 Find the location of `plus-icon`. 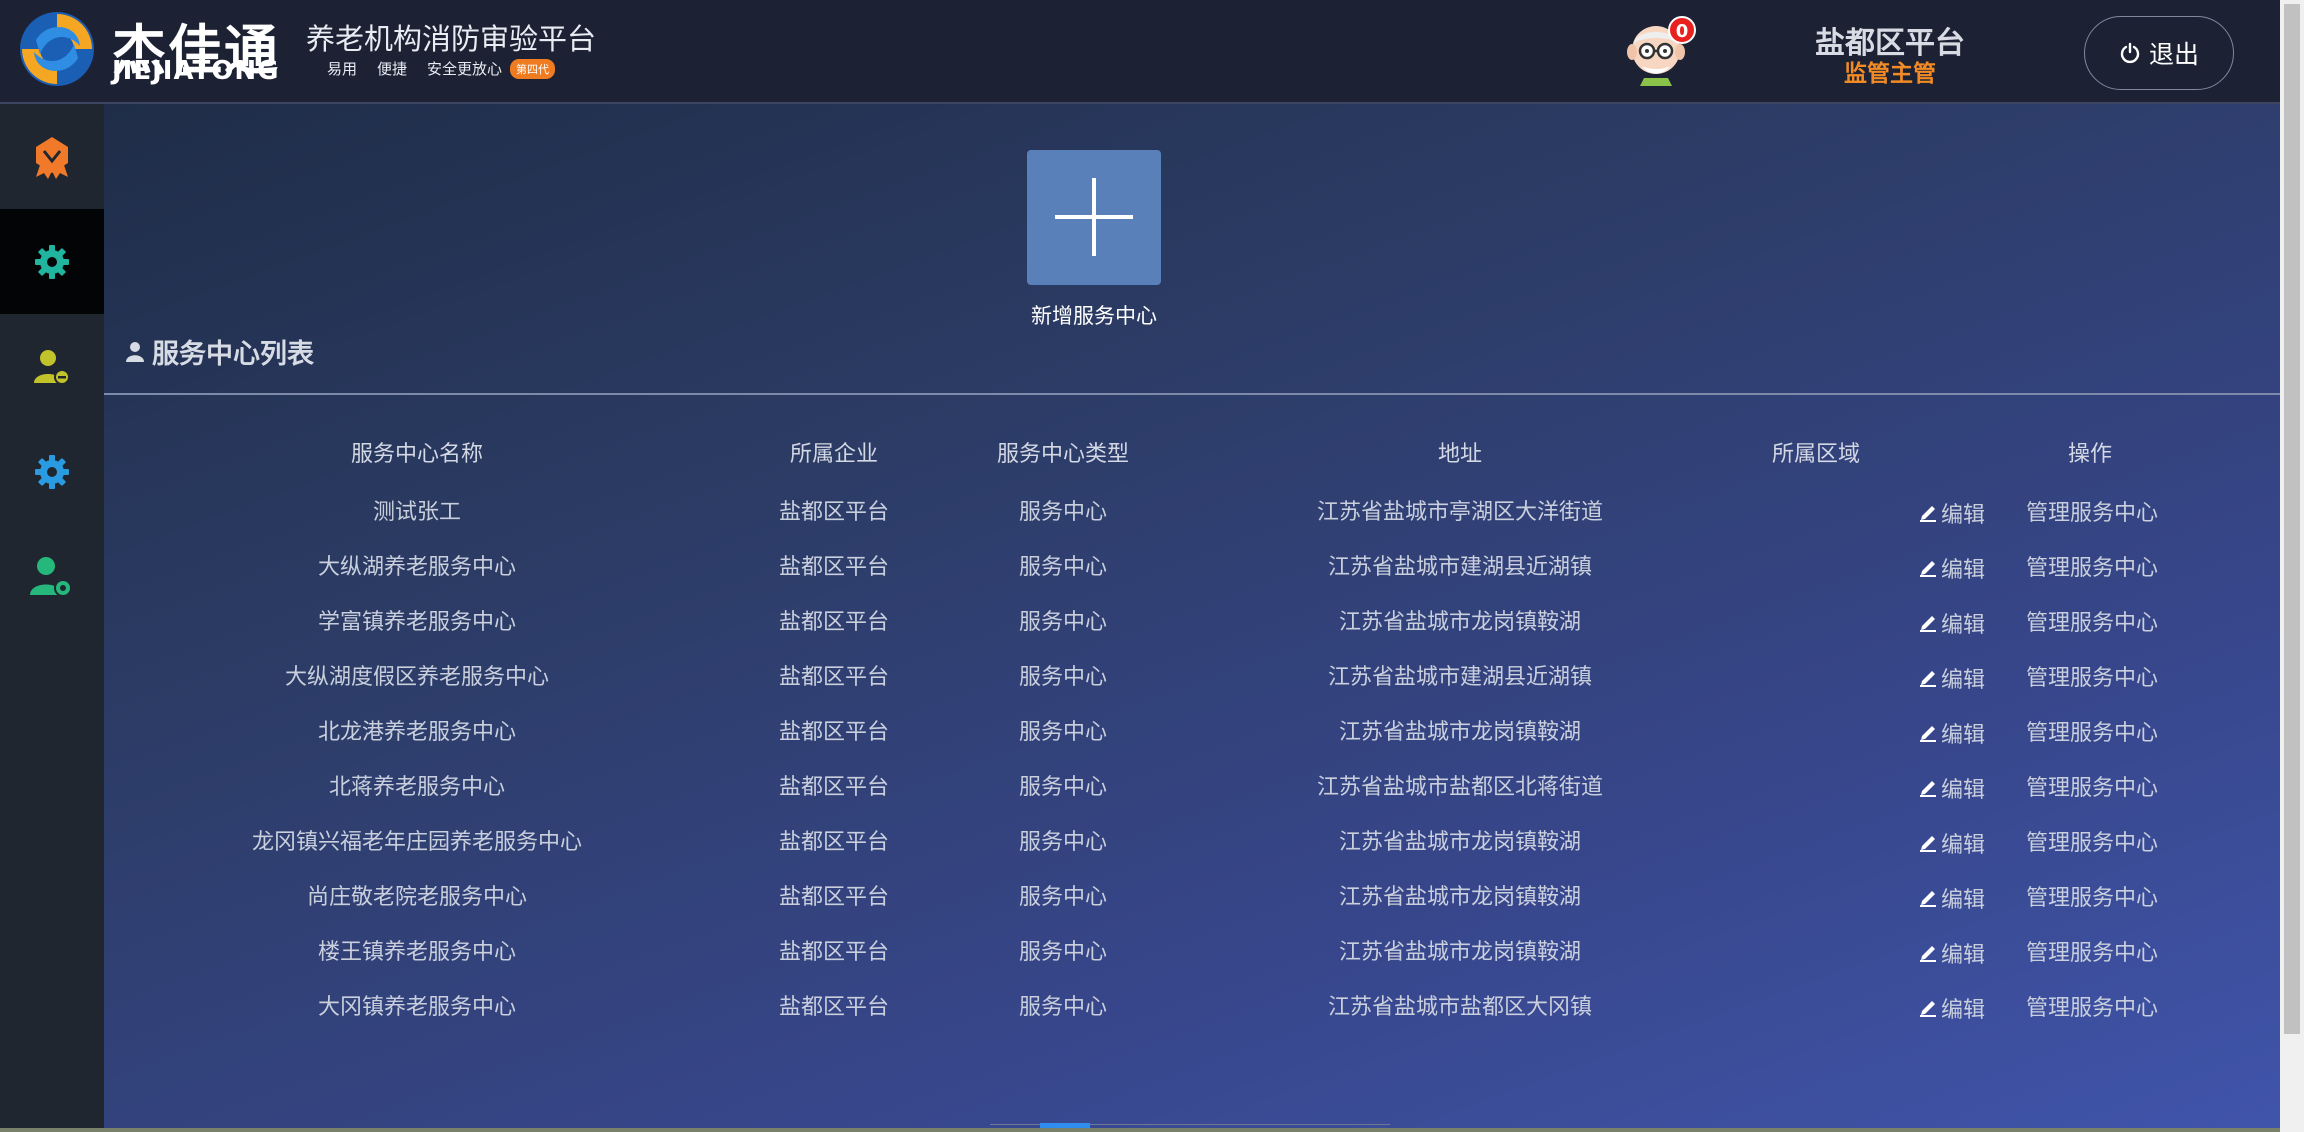

plus-icon is located at coordinates (1094, 217).